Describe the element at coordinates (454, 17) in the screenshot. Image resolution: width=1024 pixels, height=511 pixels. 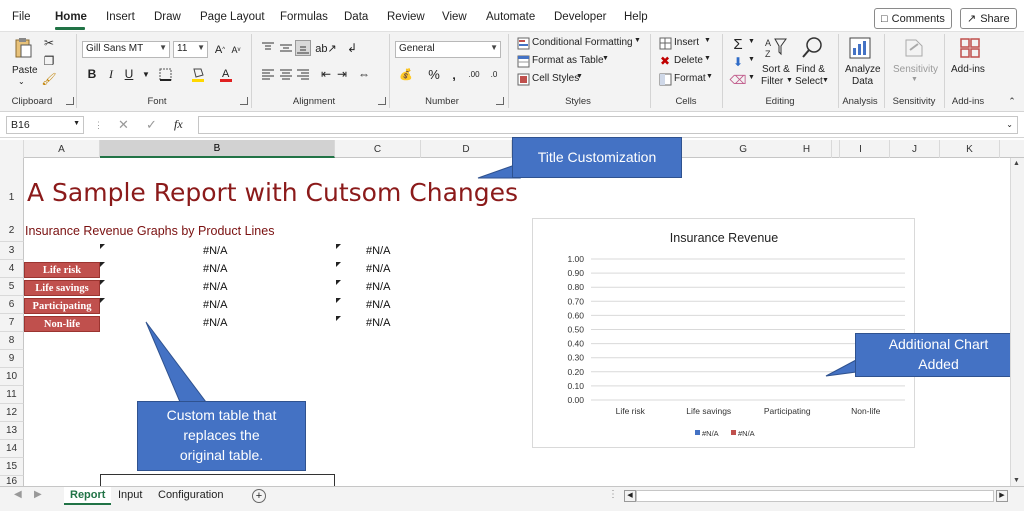
I see `menu-view: View` at that location.